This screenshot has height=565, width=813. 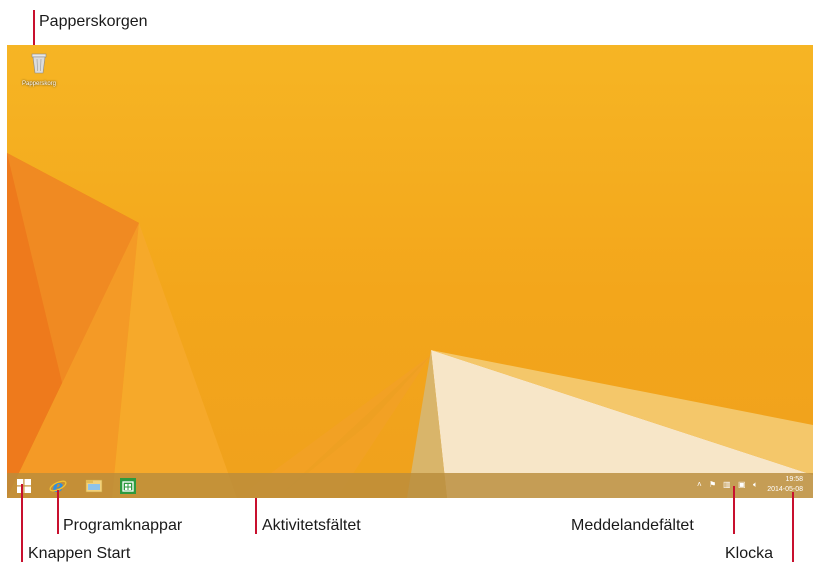 What do you see at coordinates (79, 553) in the screenshot?
I see `callout-start-button: Knappen Start` at bounding box center [79, 553].